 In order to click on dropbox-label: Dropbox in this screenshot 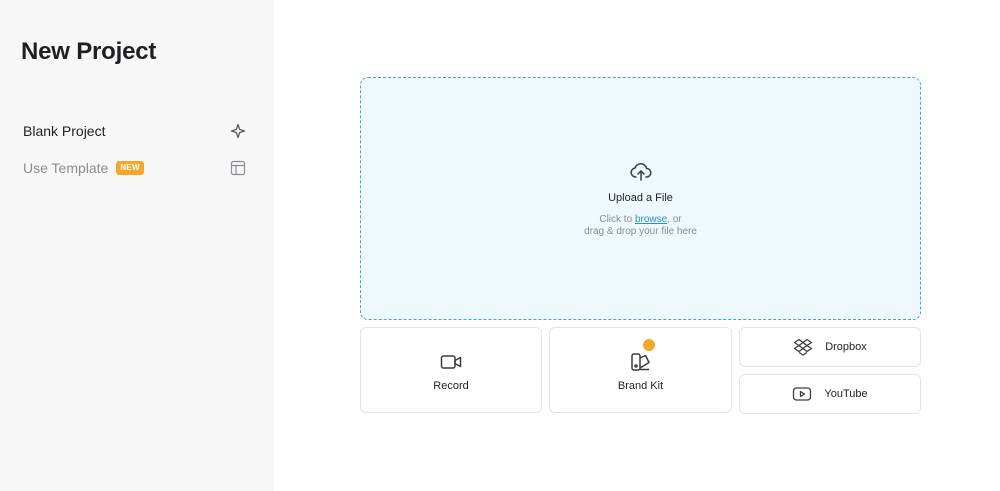, I will do `click(846, 347)`.